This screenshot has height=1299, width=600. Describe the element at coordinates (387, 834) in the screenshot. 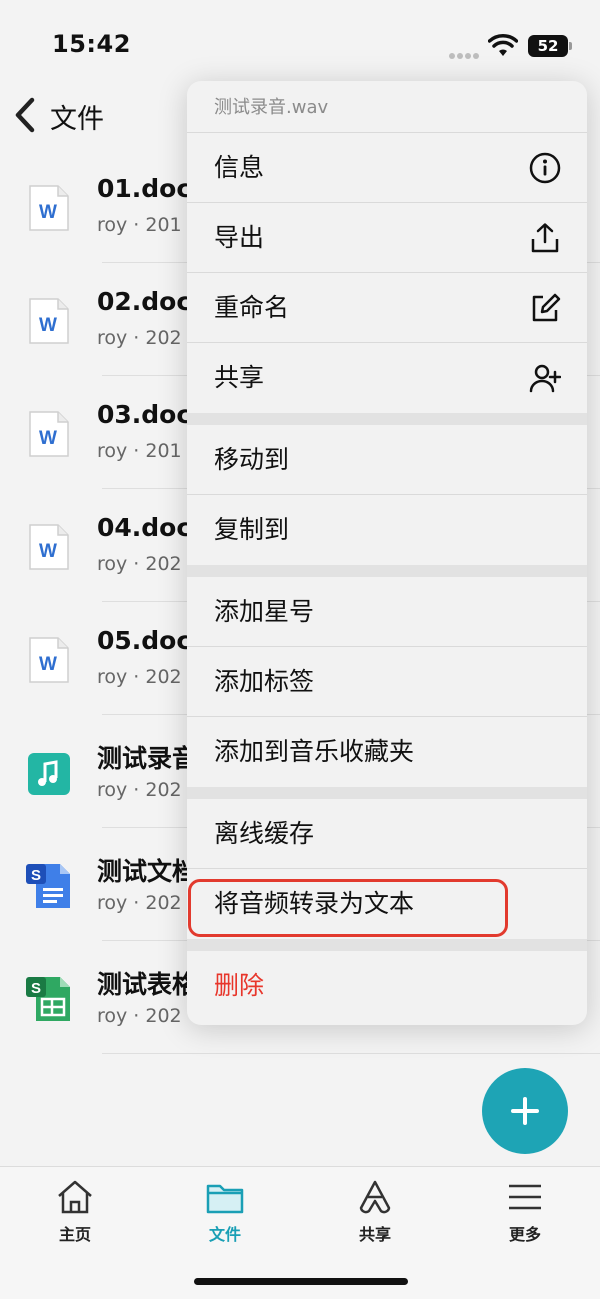

I see `menu-item-offline-cache: 离线缓存` at that location.